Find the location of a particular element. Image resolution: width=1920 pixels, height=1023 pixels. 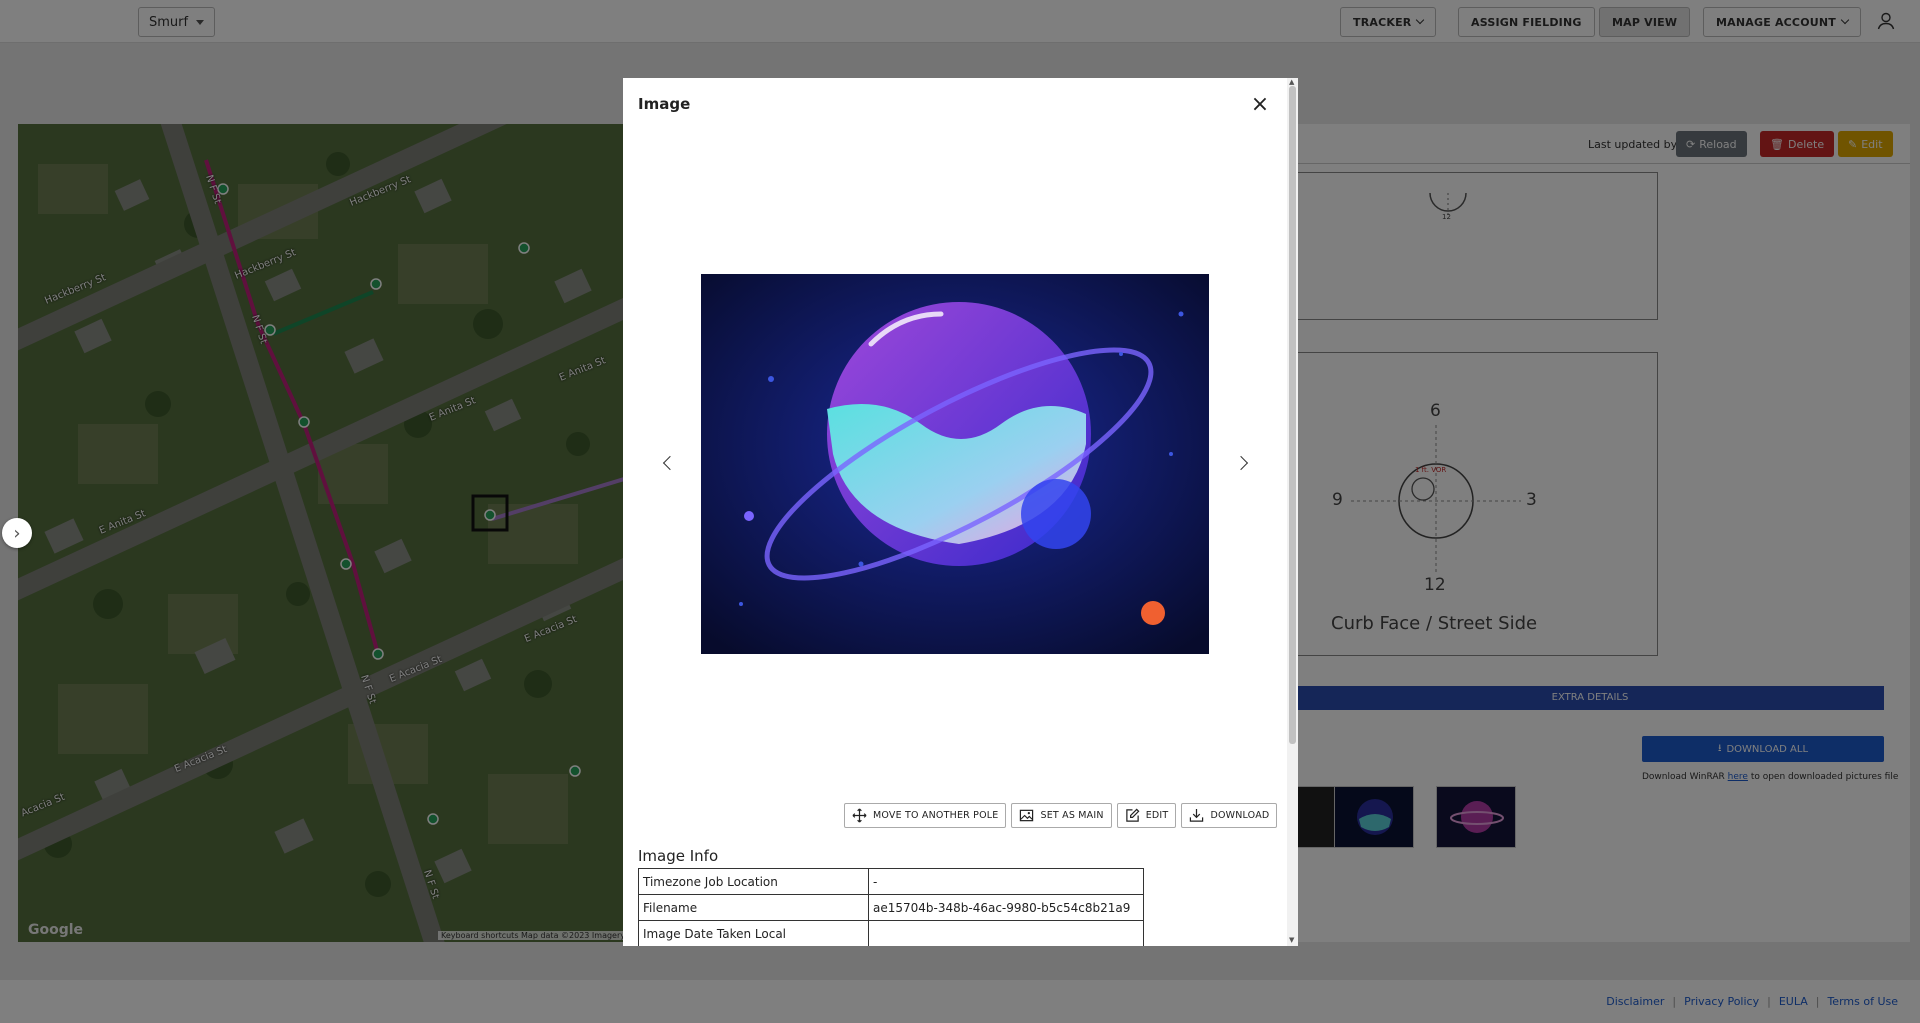

download-image-button: DOWNLOAD is located at coordinates (1229, 815).